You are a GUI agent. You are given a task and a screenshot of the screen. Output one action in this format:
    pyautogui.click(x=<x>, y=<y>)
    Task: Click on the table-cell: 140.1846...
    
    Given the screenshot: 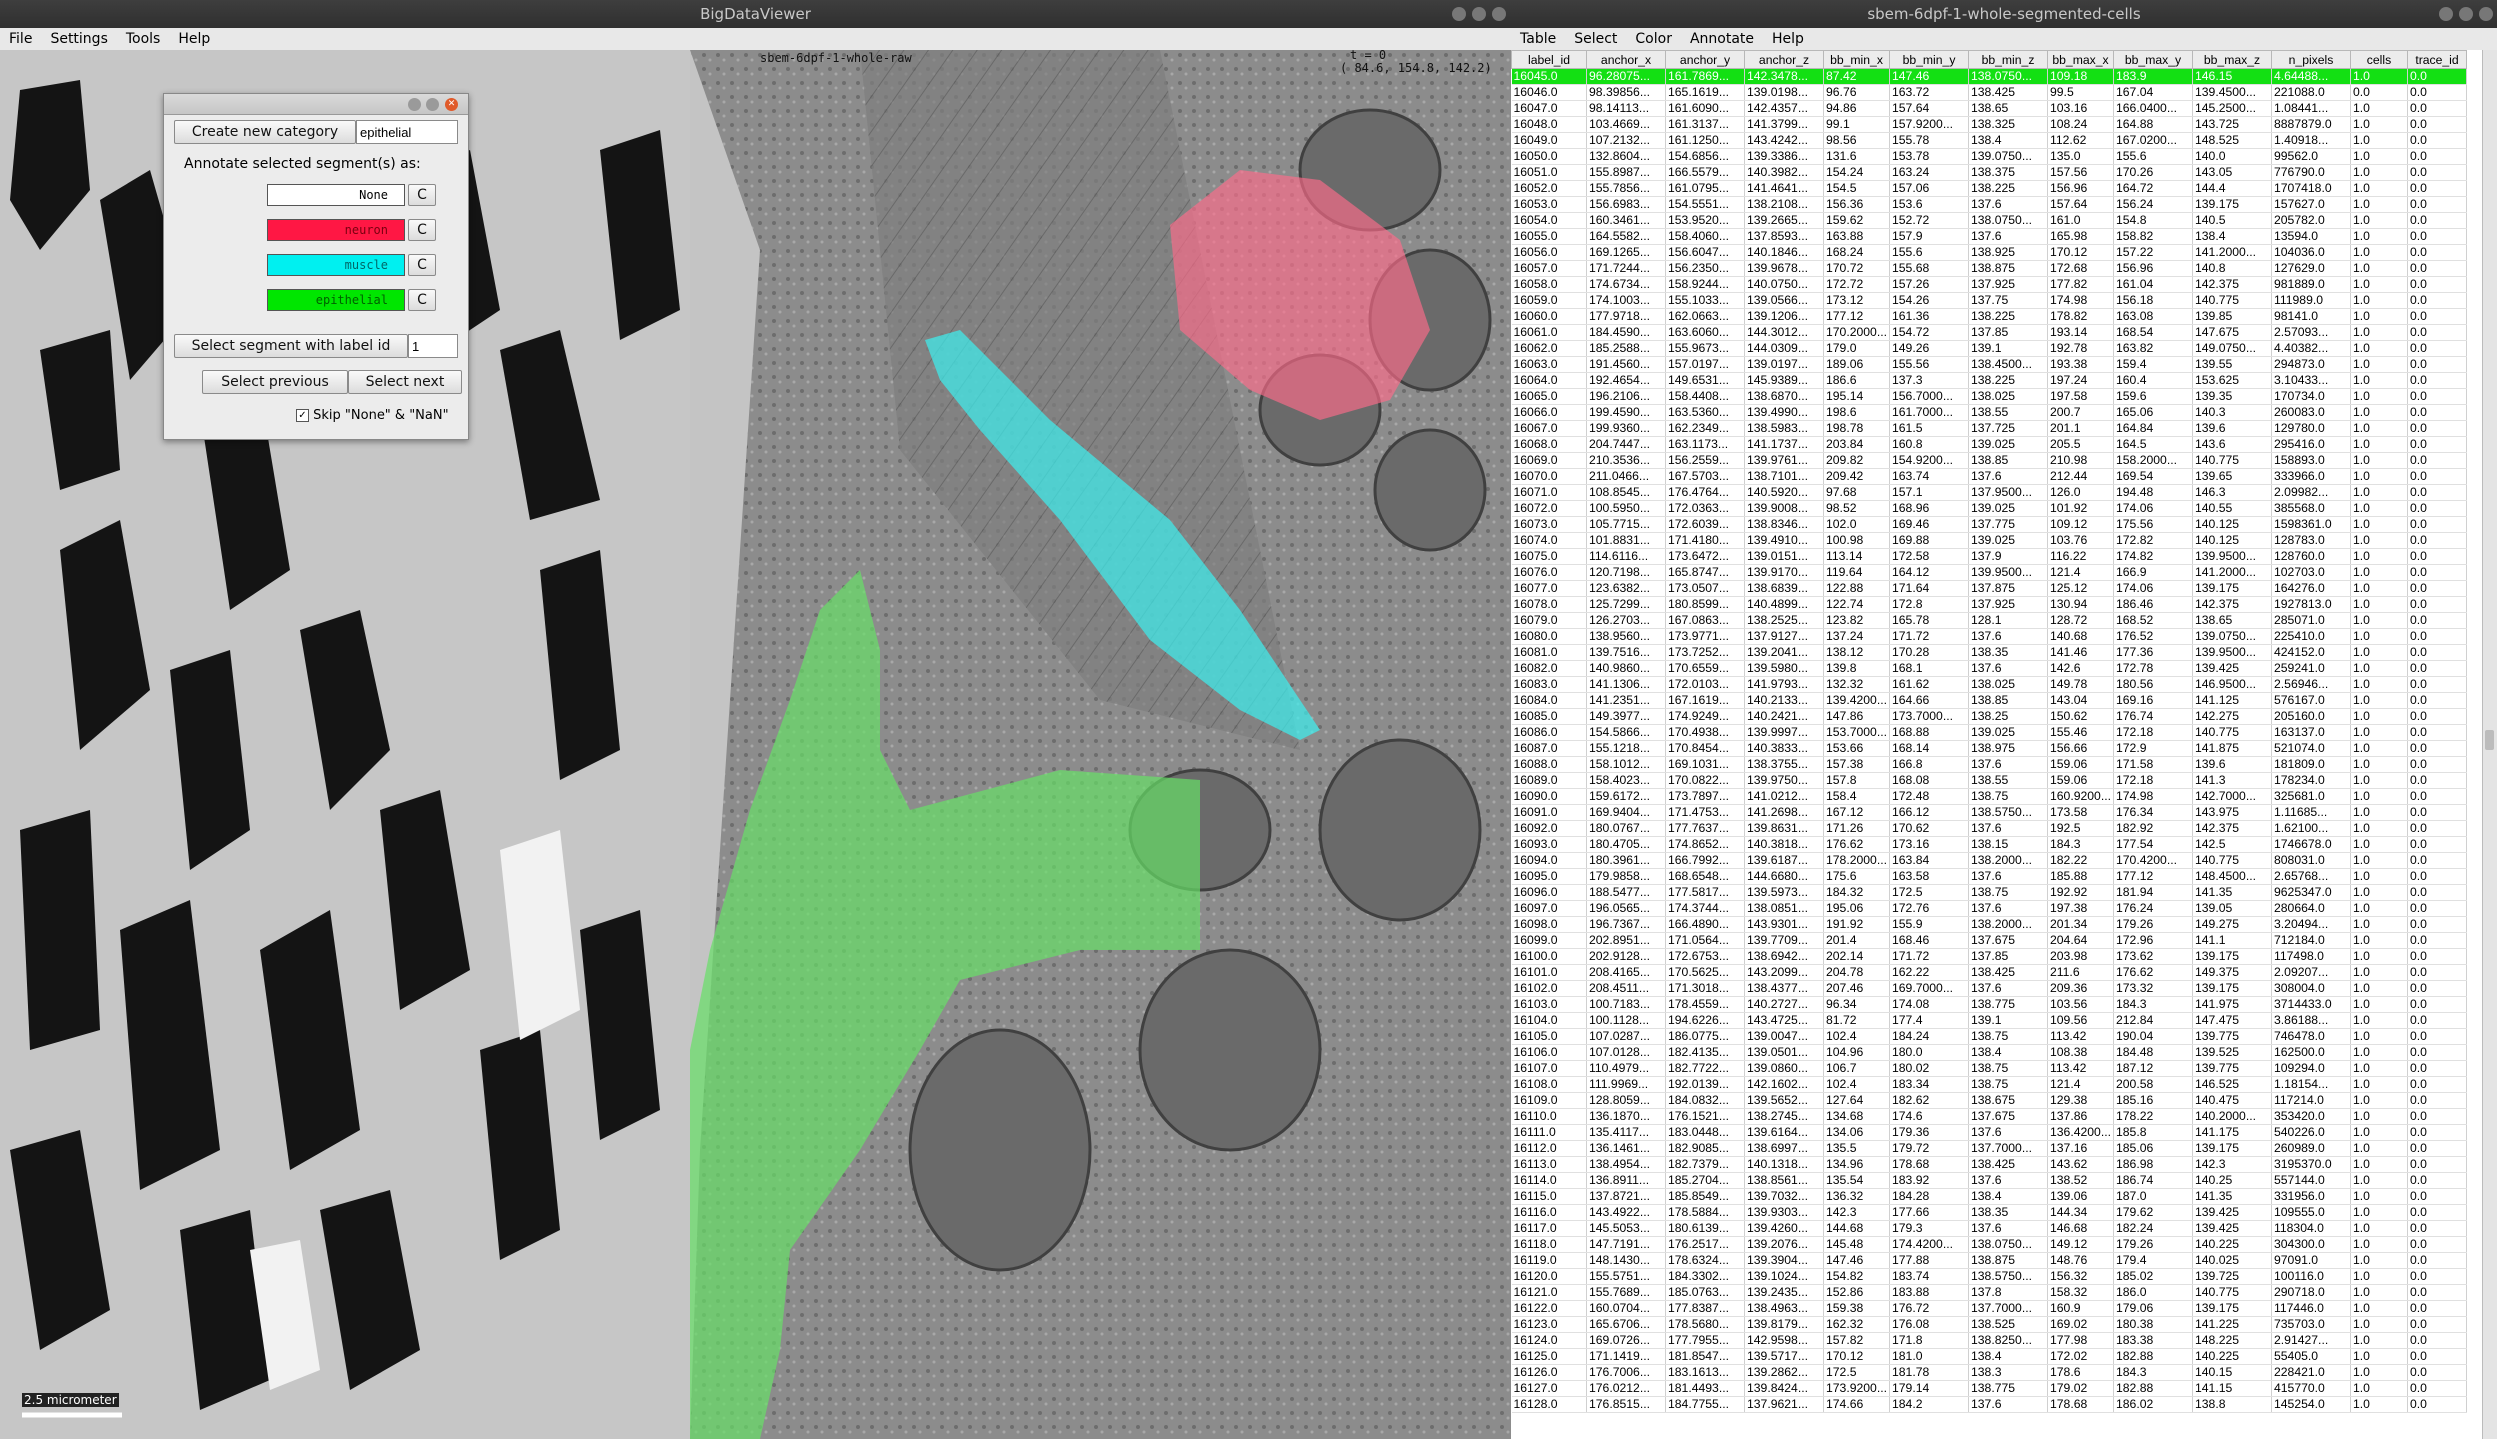 What is the action you would take?
    pyautogui.click(x=1784, y=252)
    